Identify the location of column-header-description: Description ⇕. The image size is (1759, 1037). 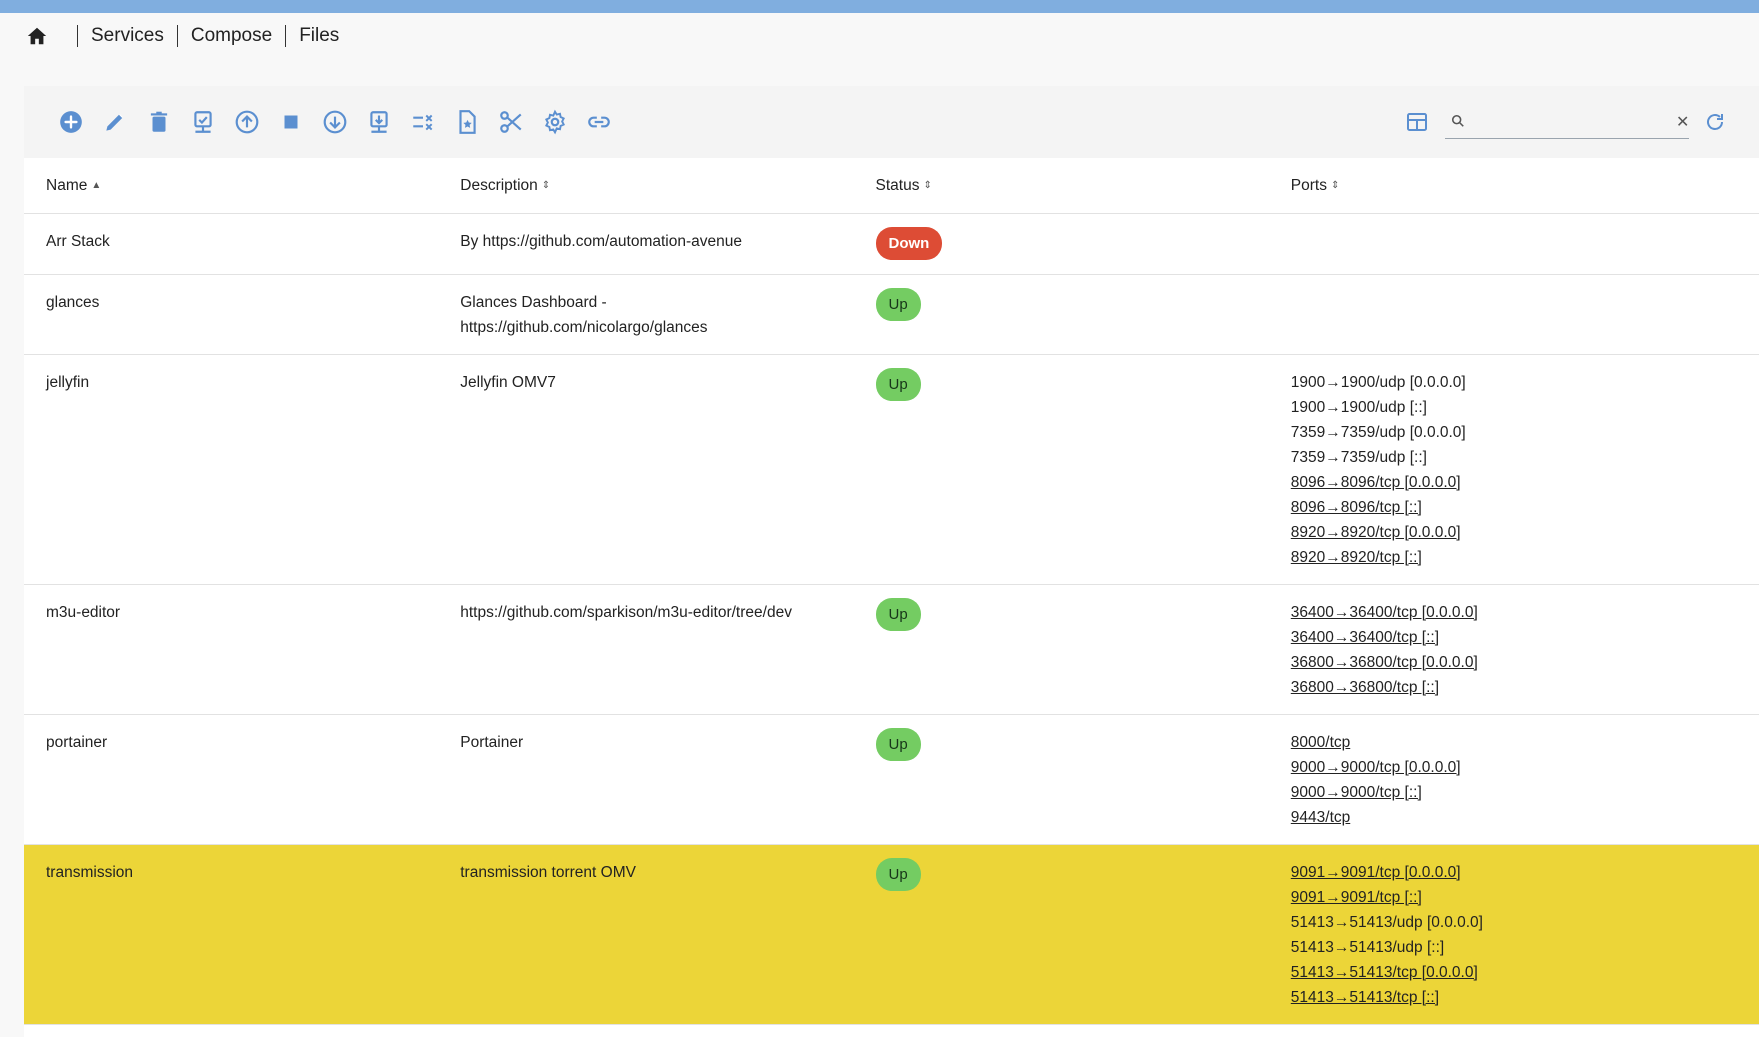
(646, 186).